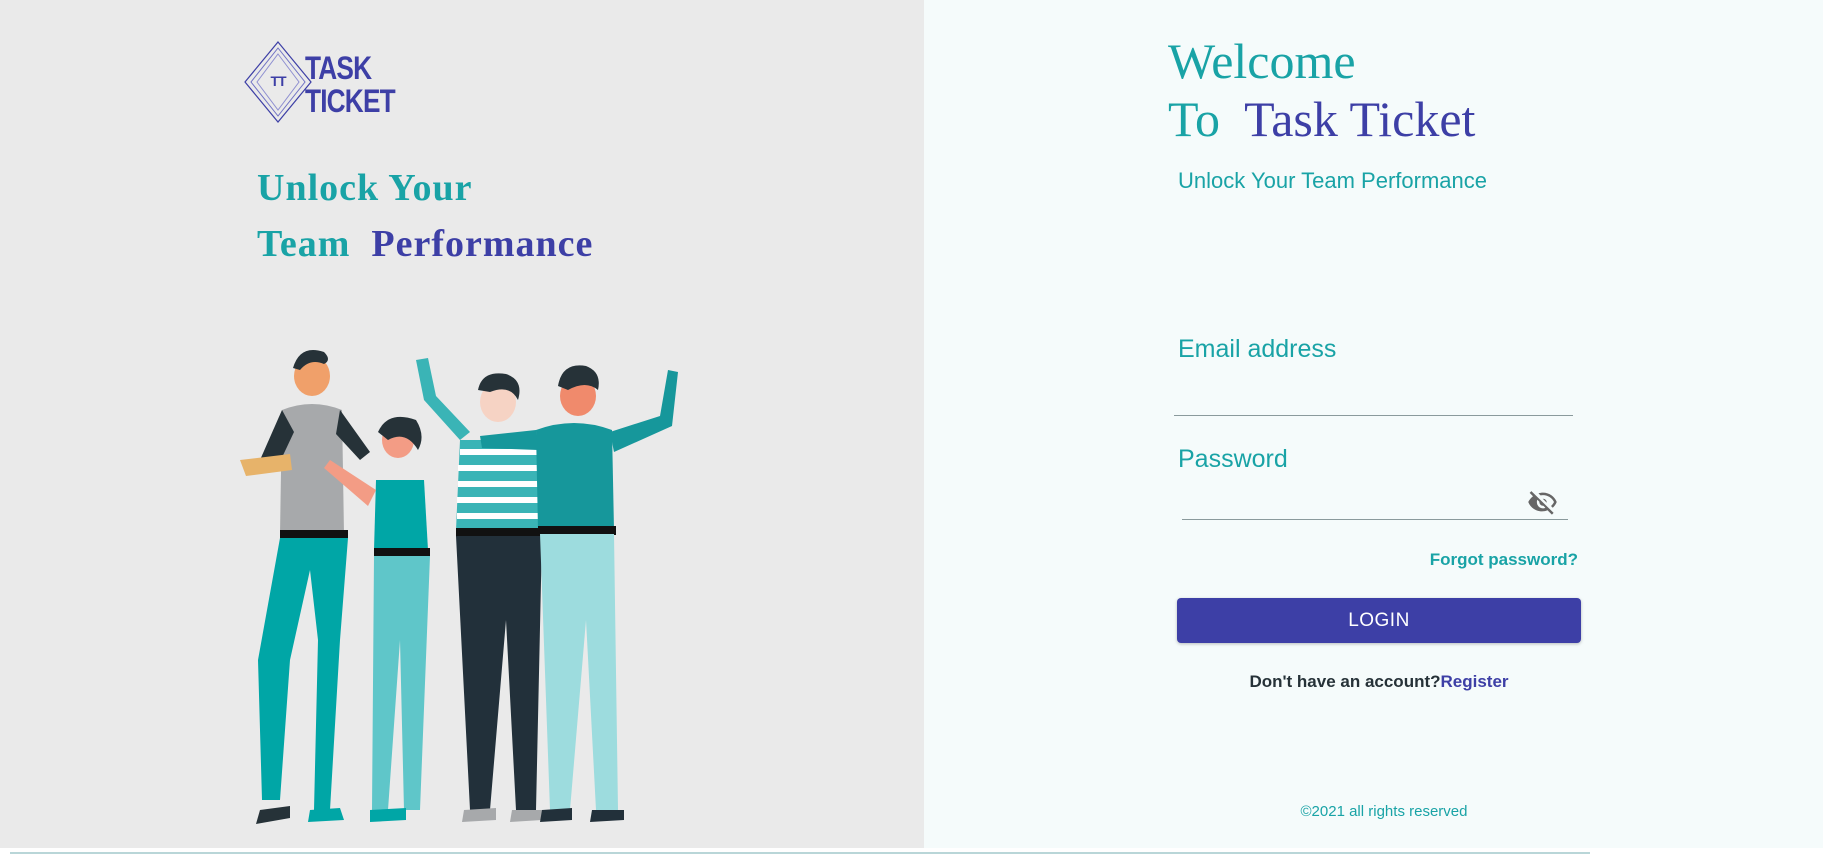 The image size is (1823, 856). Describe the element at coordinates (800, 853) in the screenshot. I see `horizontal-scrollbar` at that location.